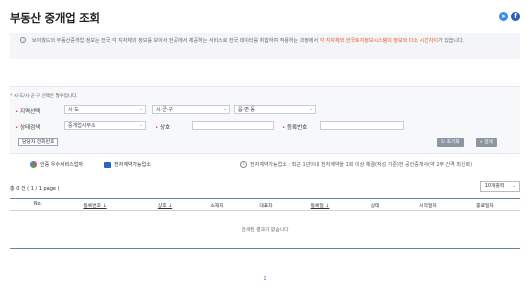  Describe the element at coordinates (243, 164) in the screenshot. I see `info-circle-icon: i` at that location.